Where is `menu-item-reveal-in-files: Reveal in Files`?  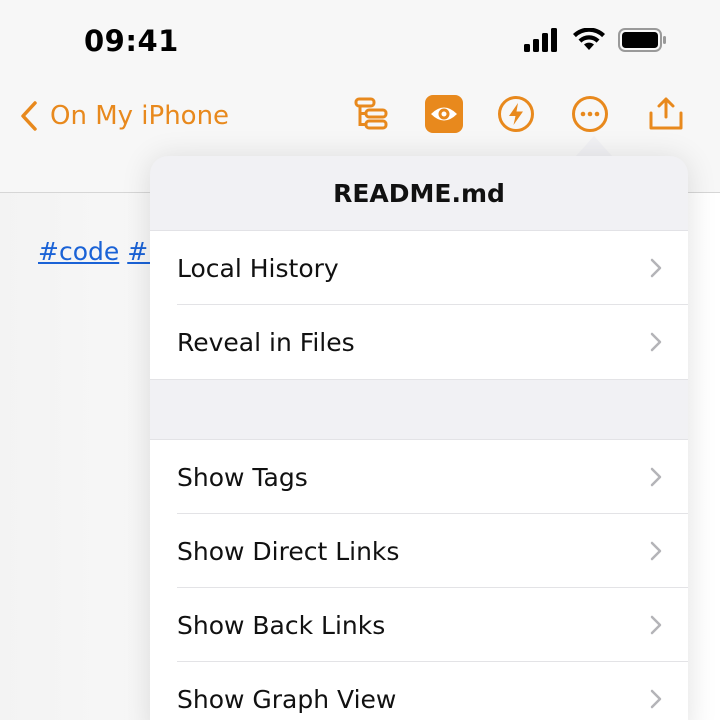 menu-item-reveal-in-files: Reveal in Files is located at coordinates (419, 342).